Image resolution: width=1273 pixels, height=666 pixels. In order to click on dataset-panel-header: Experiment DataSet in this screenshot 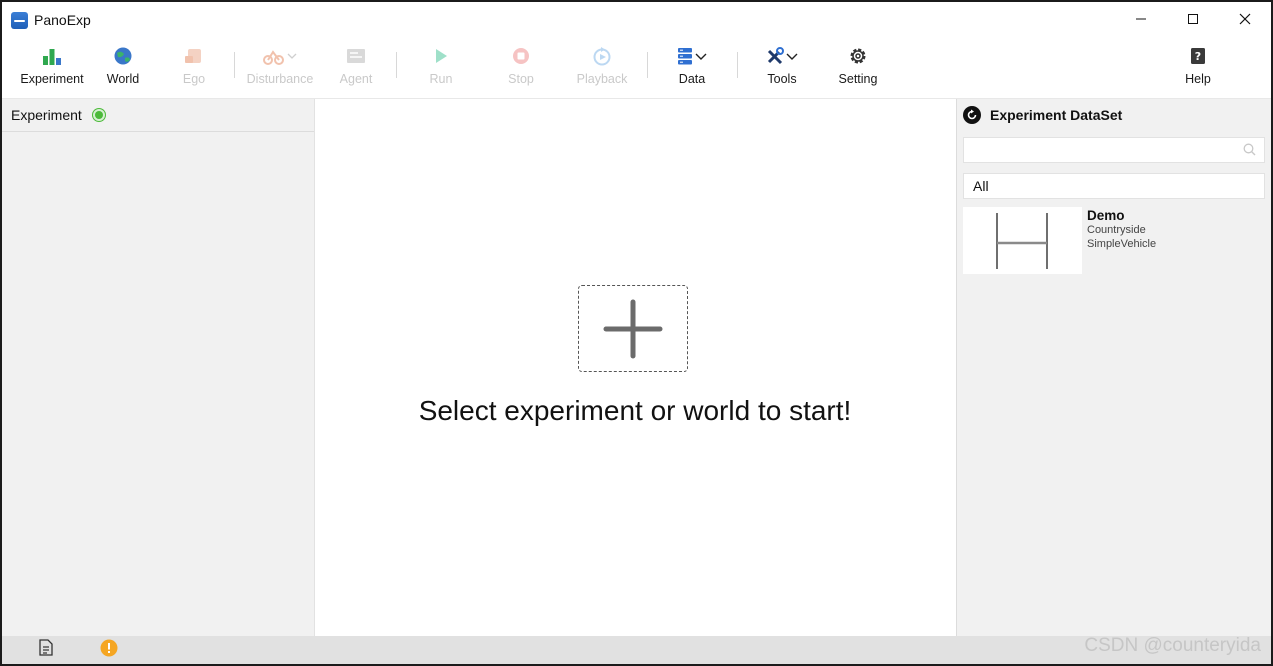, I will do `click(1114, 115)`.